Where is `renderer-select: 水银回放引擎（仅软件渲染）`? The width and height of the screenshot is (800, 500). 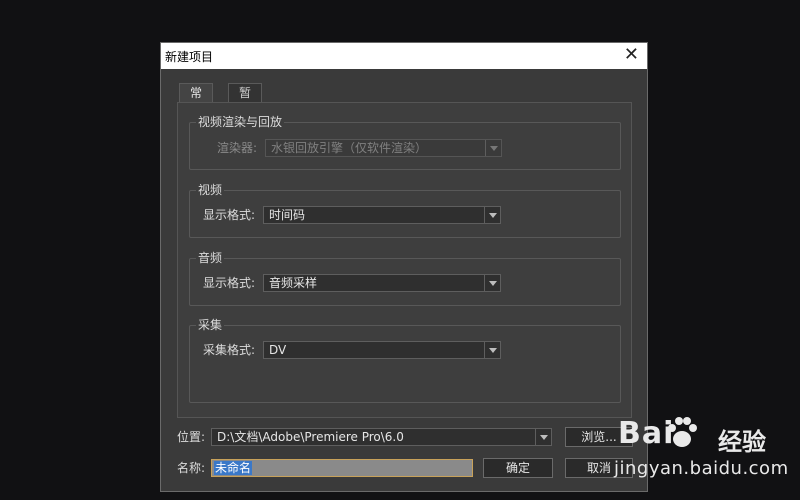
renderer-select: 水银回放引擎（仅软件渲染） is located at coordinates (383, 148).